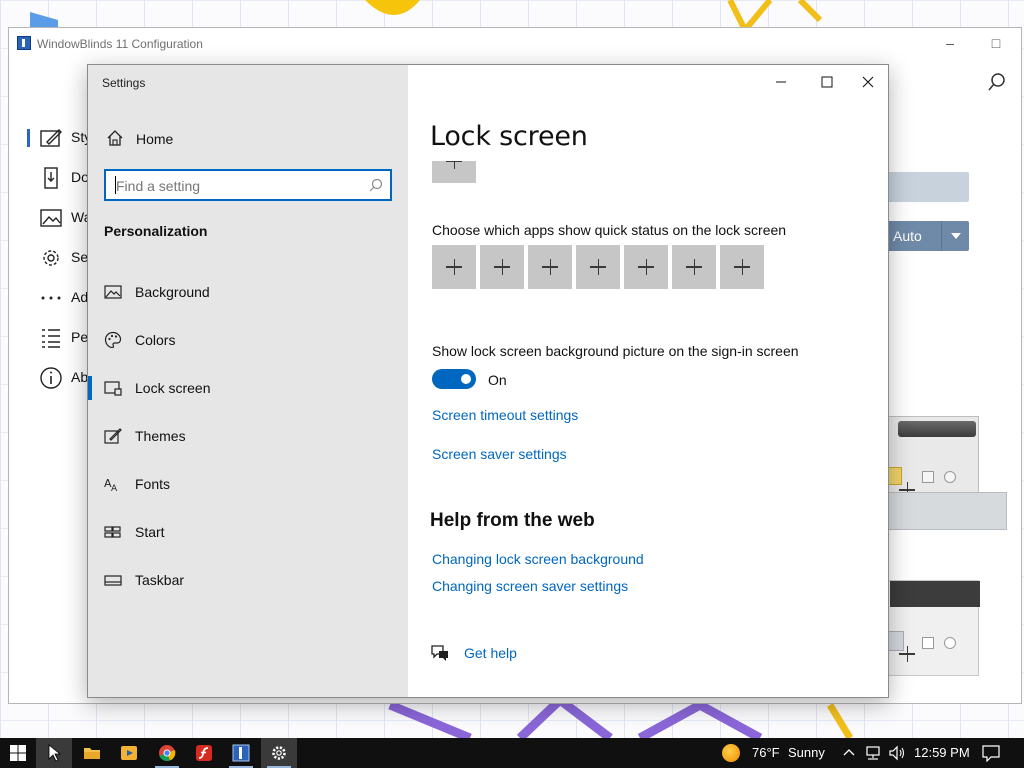  I want to click on get-help-chat-icon, so click(439, 653).